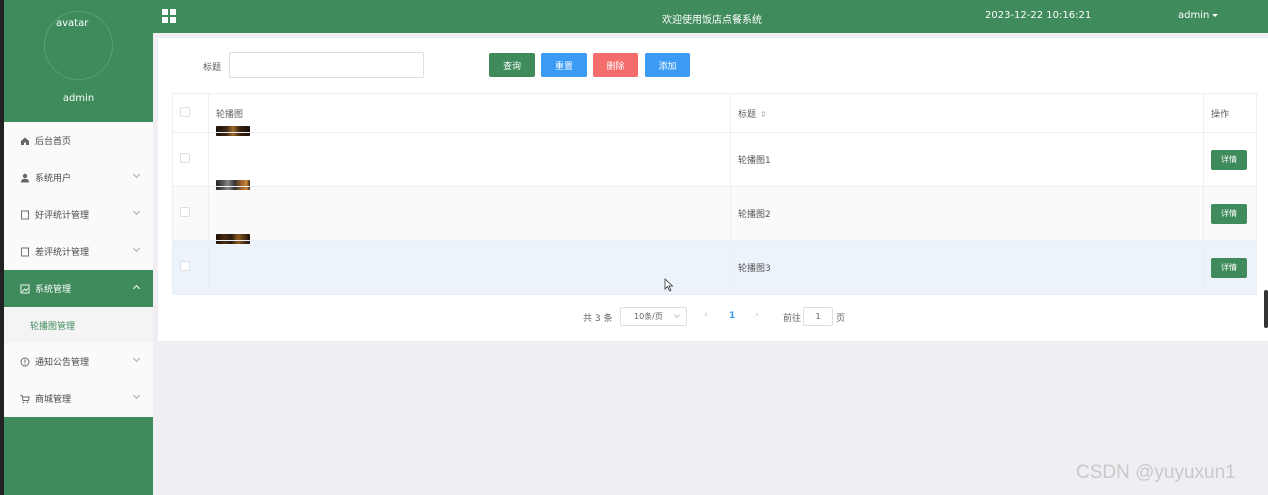 This screenshot has height=495, width=1268. I want to click on title-filter-label: 标题, so click(212, 68).